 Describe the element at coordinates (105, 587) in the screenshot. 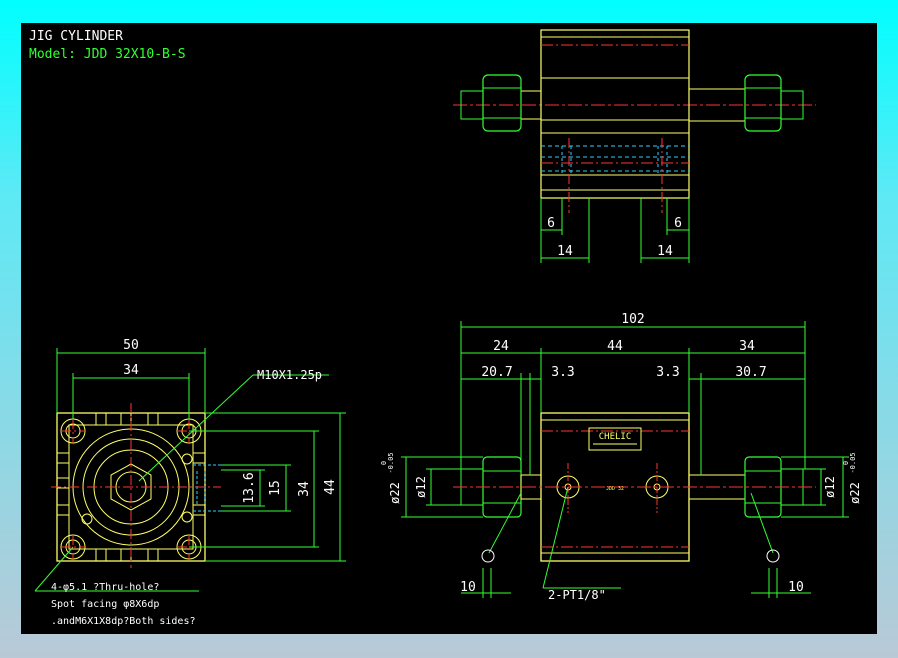

I see `hole-note-1: 4-φ5.1 ?Thru-hole?` at that location.